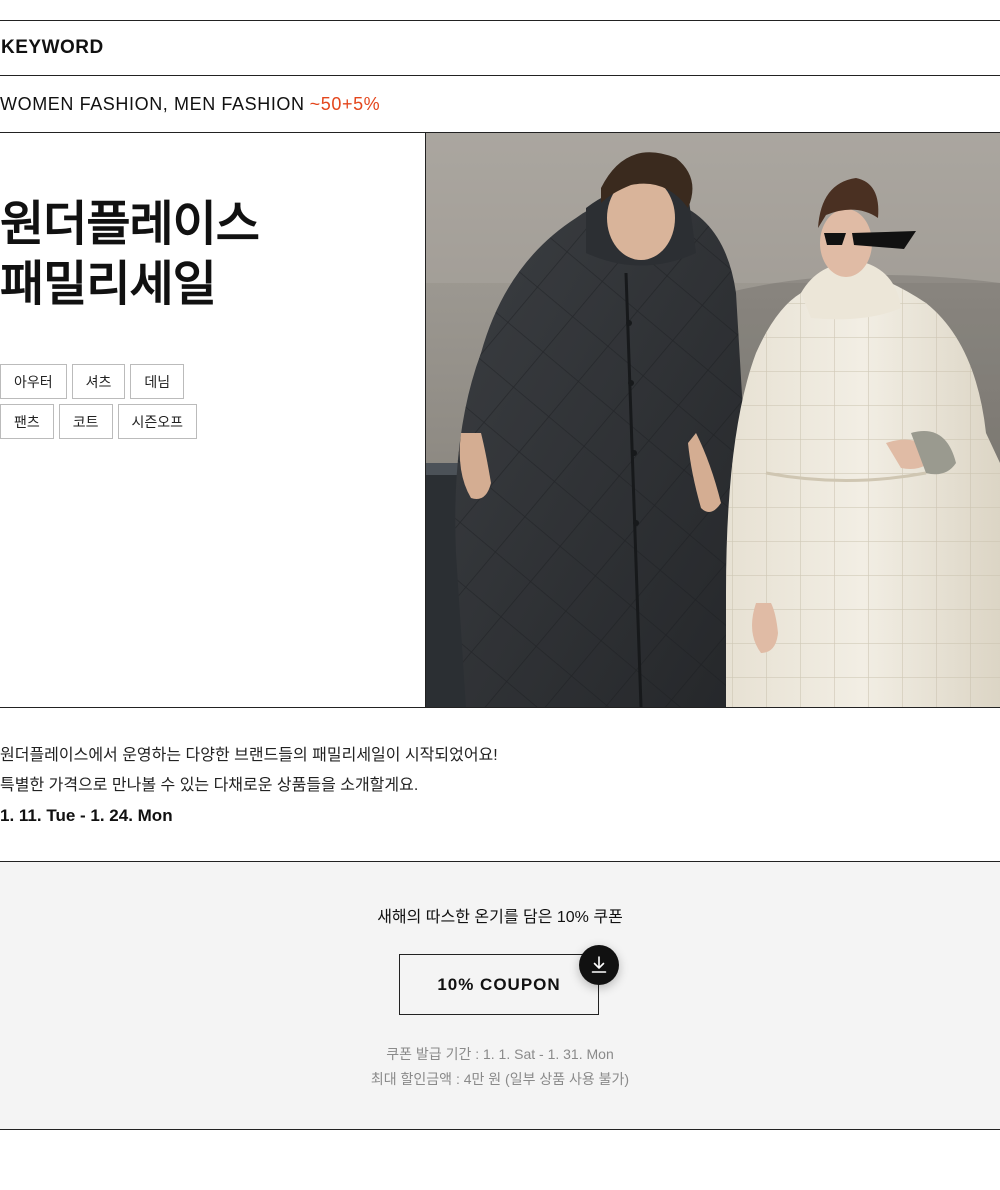 This screenshot has width=1000, height=1190. Describe the element at coordinates (52, 47) in the screenshot. I see `keyword-title: KEYWORD` at that location.